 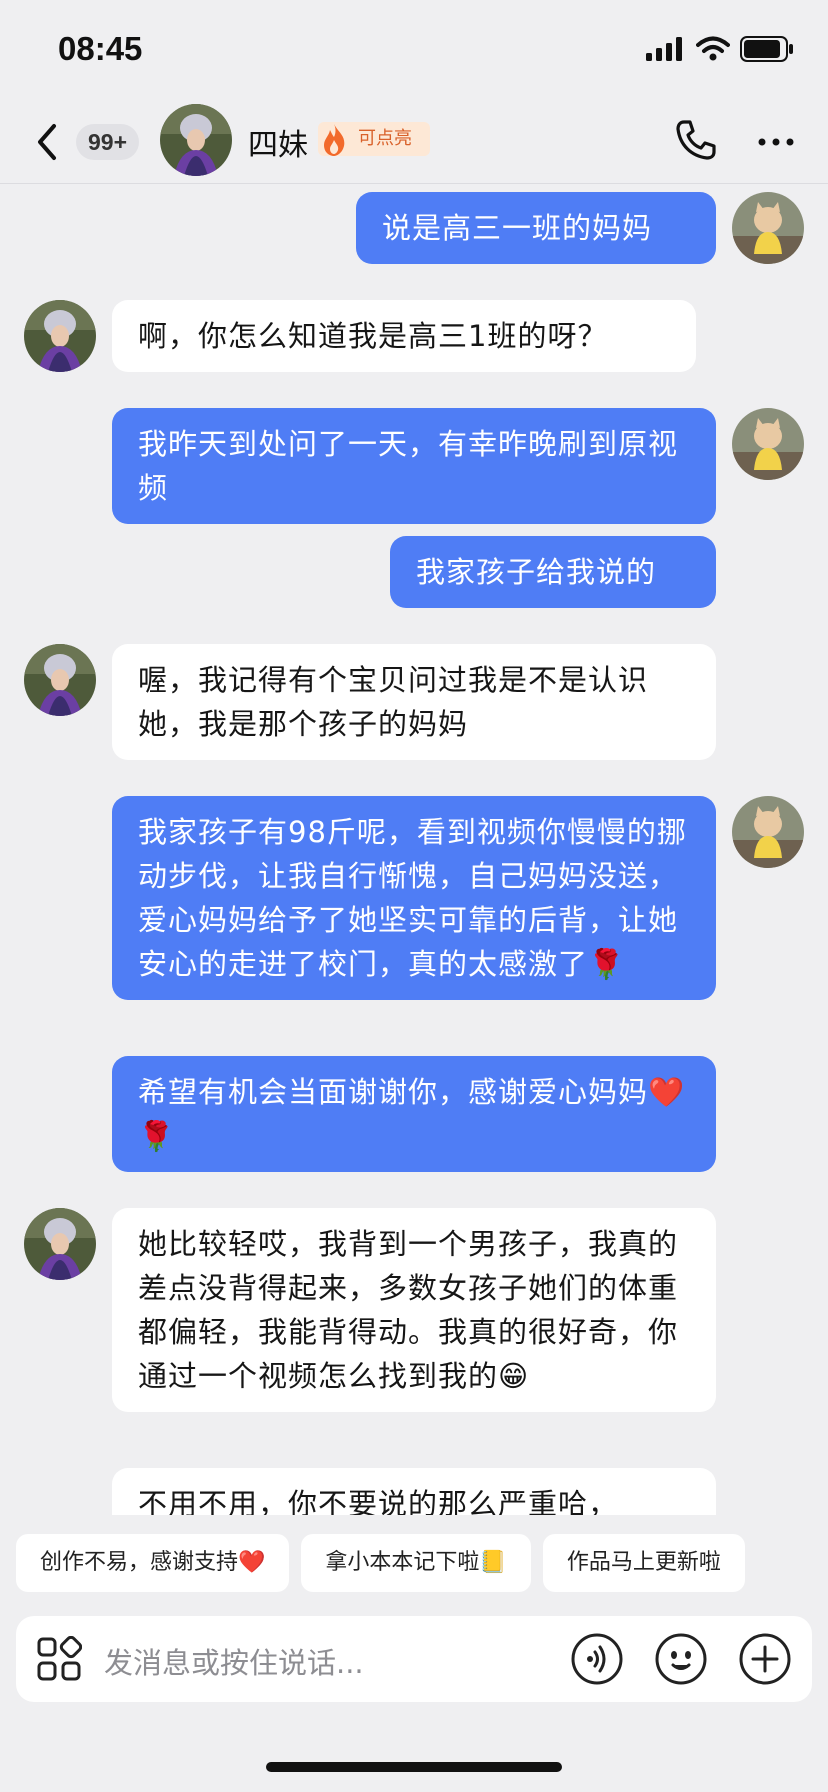 What do you see at coordinates (681, 1659) in the screenshot?
I see `emoji-icon` at bounding box center [681, 1659].